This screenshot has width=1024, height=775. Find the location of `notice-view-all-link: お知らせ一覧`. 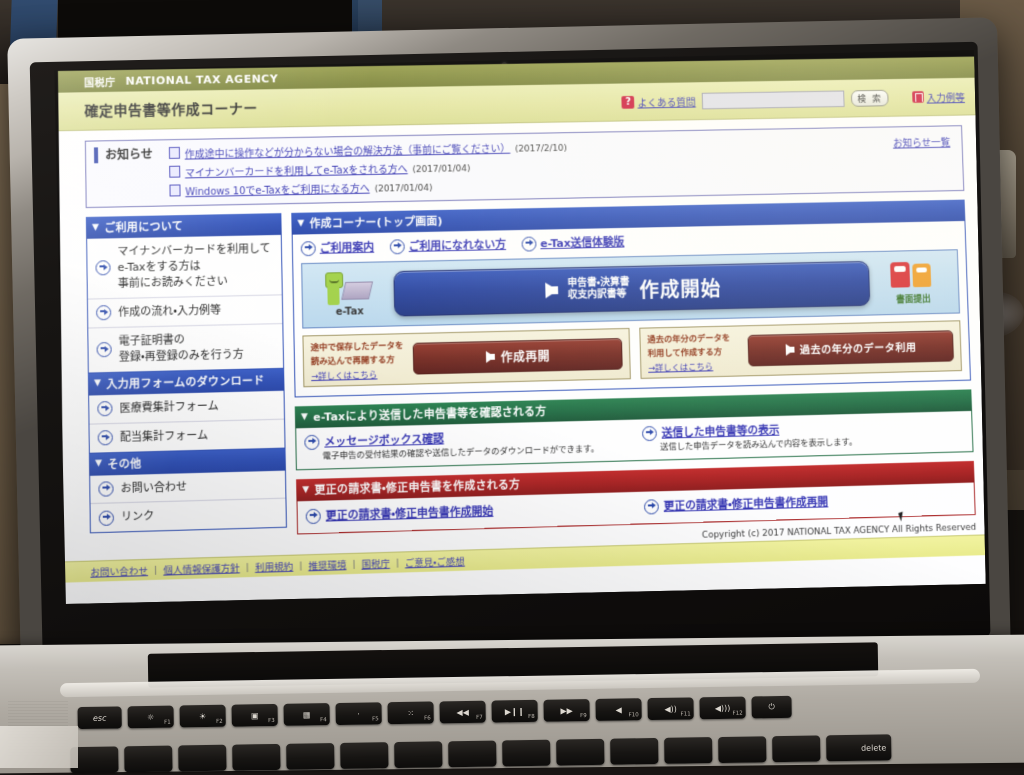

notice-view-all-link: お知らせ一覧 is located at coordinates (922, 142).